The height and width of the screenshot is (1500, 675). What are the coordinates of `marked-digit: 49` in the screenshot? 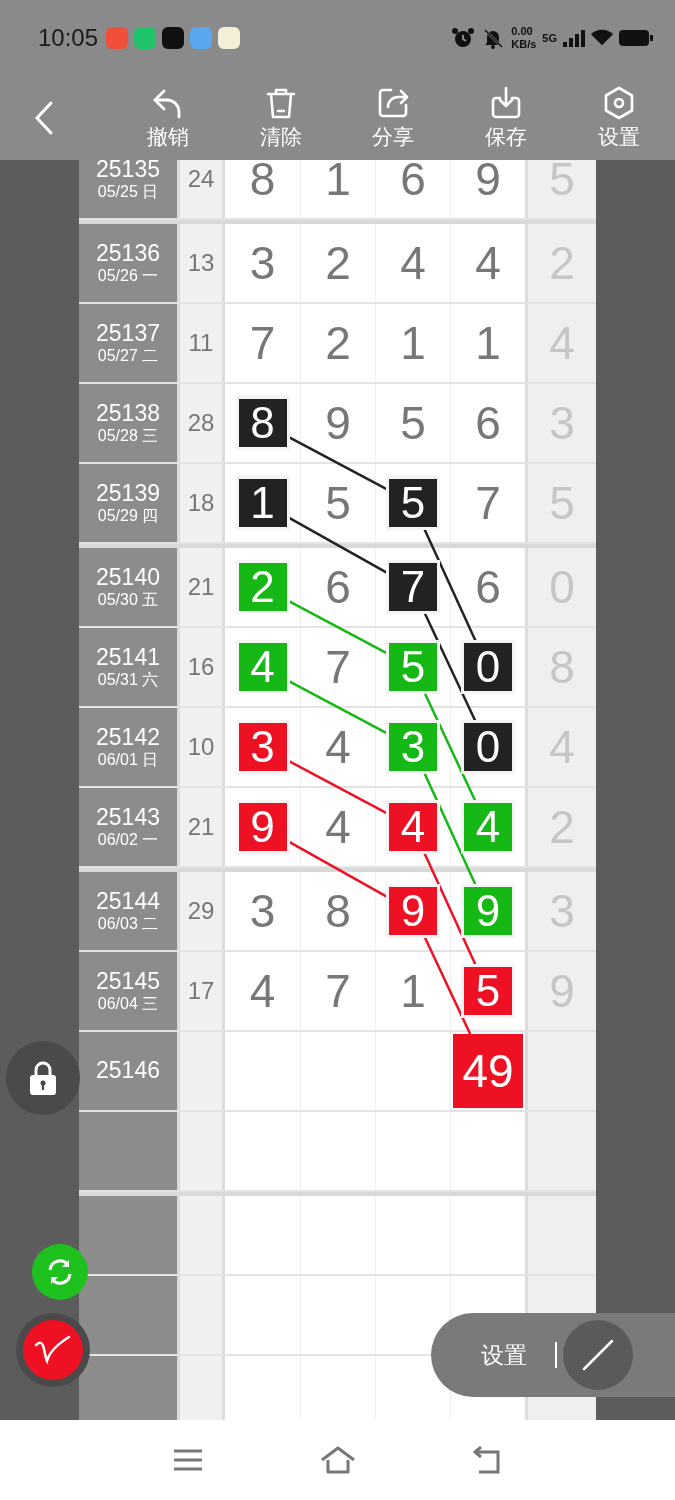 It's located at (488, 1071).